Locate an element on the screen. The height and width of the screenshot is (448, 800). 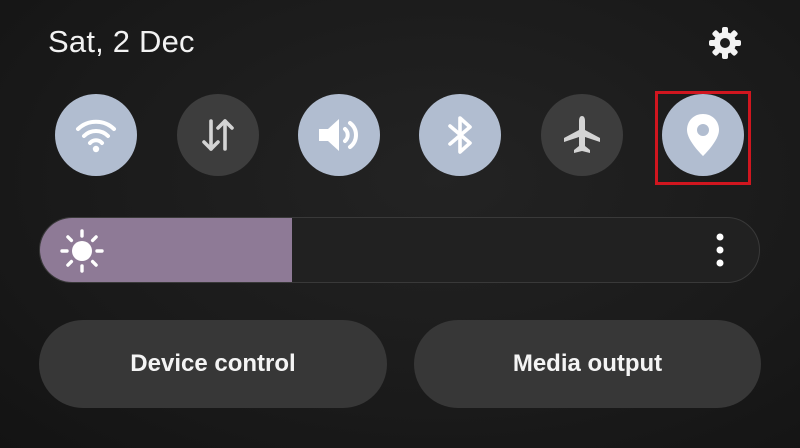
media-output-button: Media output is located at coordinates (587, 364).